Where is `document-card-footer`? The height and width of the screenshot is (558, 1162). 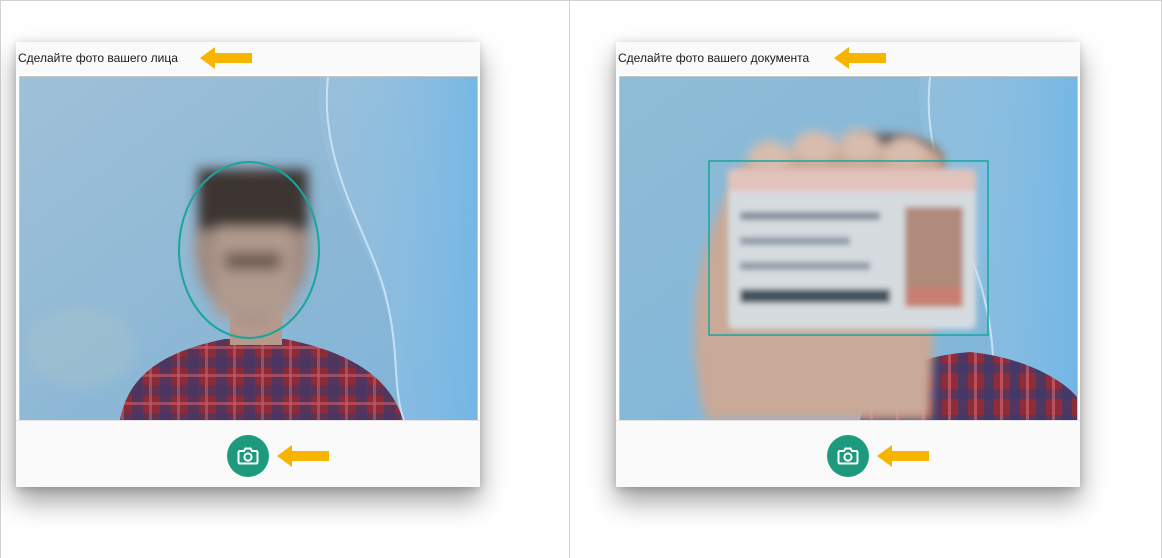
document-card-footer is located at coordinates (848, 453).